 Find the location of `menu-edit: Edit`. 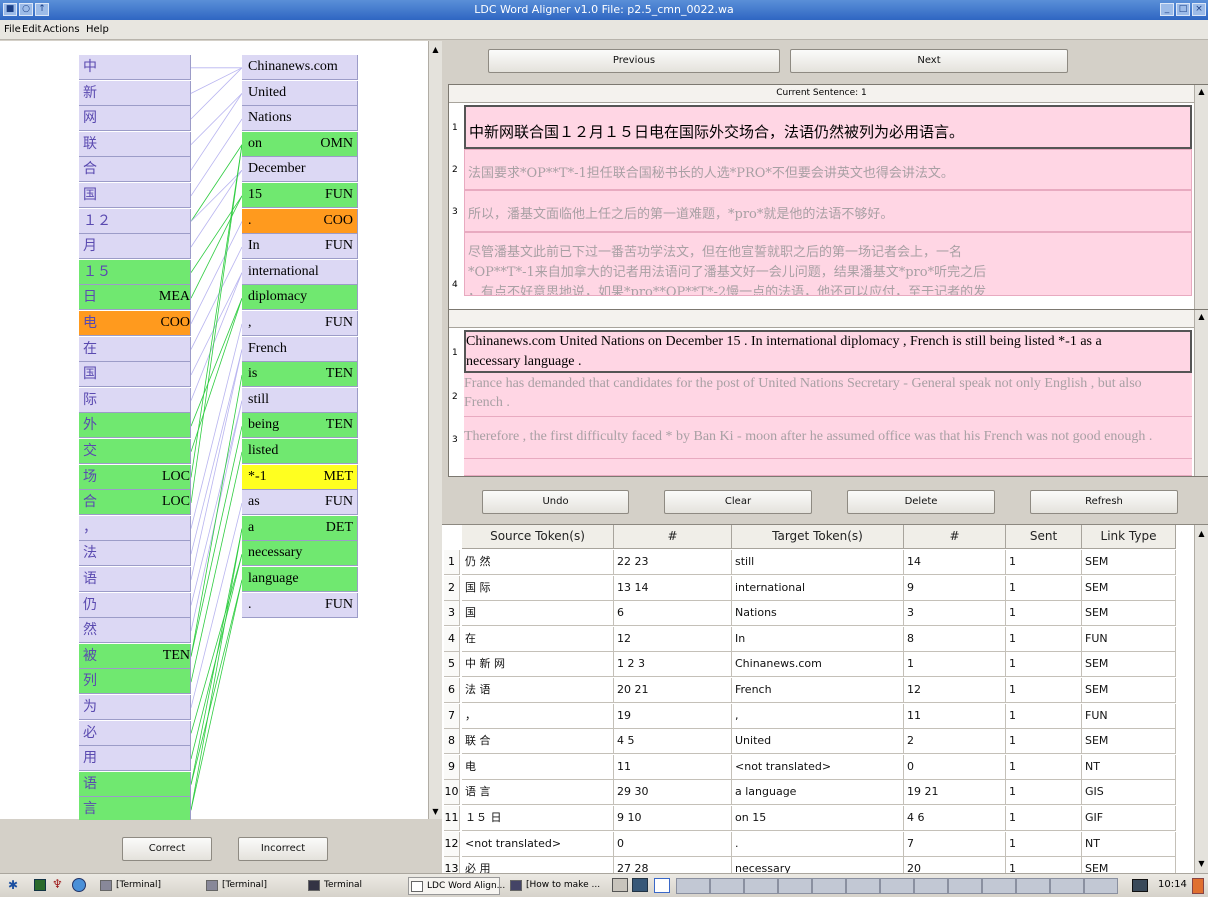

menu-edit: Edit is located at coordinates (31, 29).